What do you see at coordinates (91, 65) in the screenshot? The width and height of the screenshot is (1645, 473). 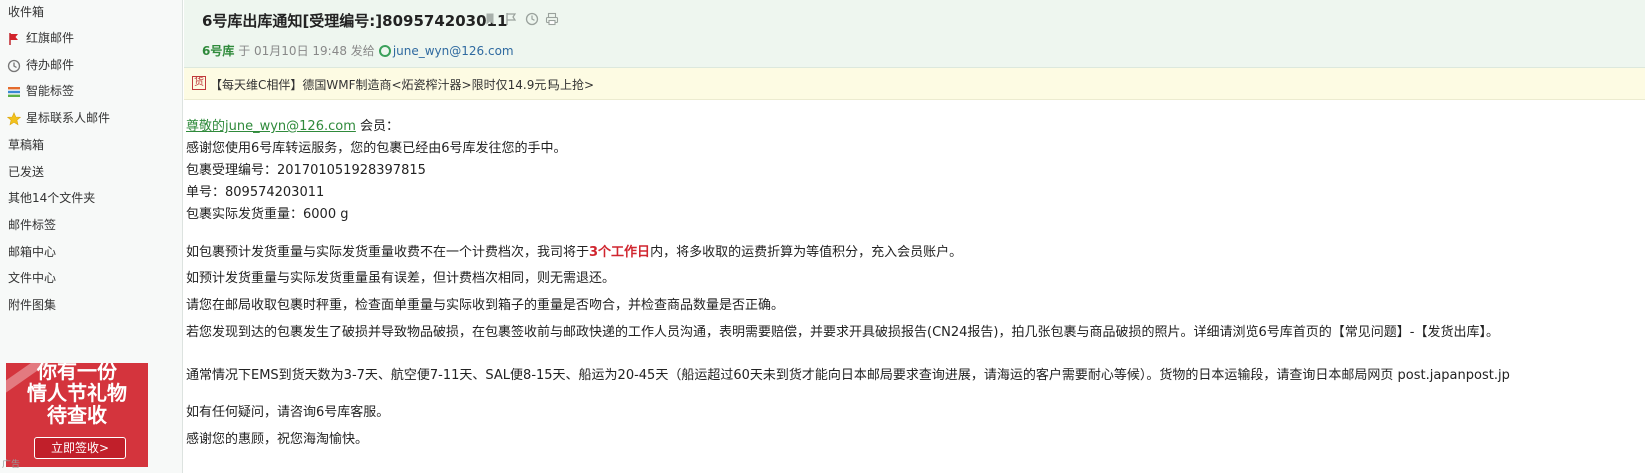 I see `sidebar-item-todo: 待办邮件` at bounding box center [91, 65].